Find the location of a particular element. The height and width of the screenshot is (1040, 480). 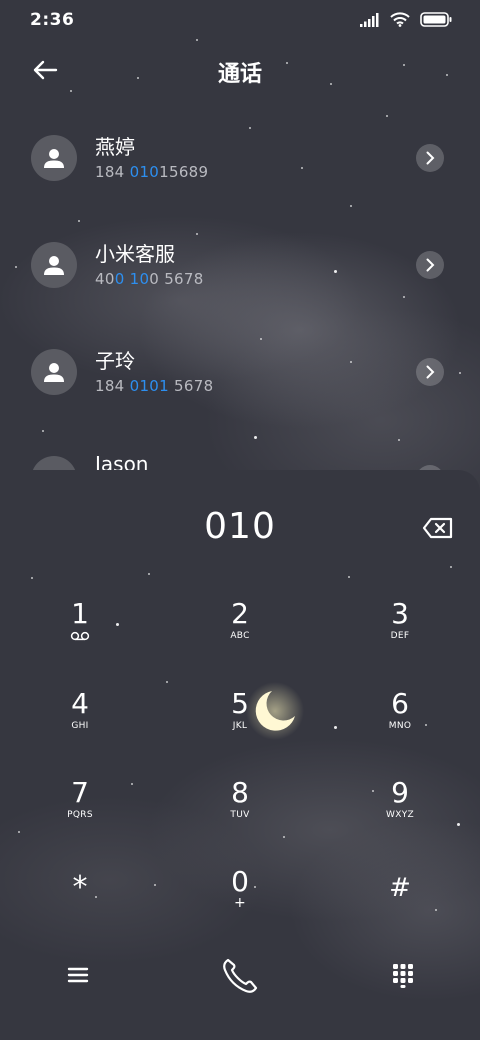

dial-key-star: * is located at coordinates (80, 908).